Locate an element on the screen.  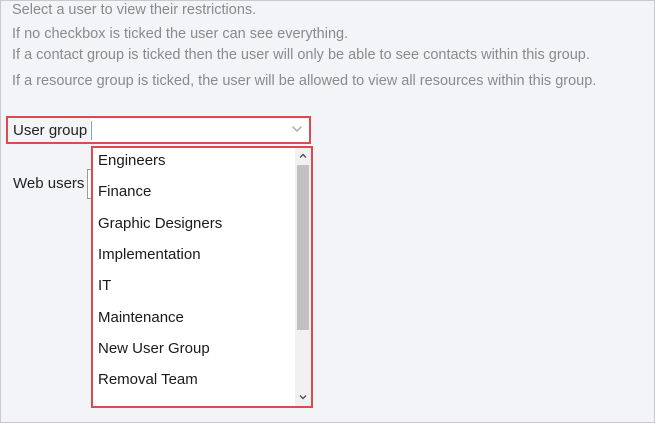
web-users-label: Web users is located at coordinates (49, 183).